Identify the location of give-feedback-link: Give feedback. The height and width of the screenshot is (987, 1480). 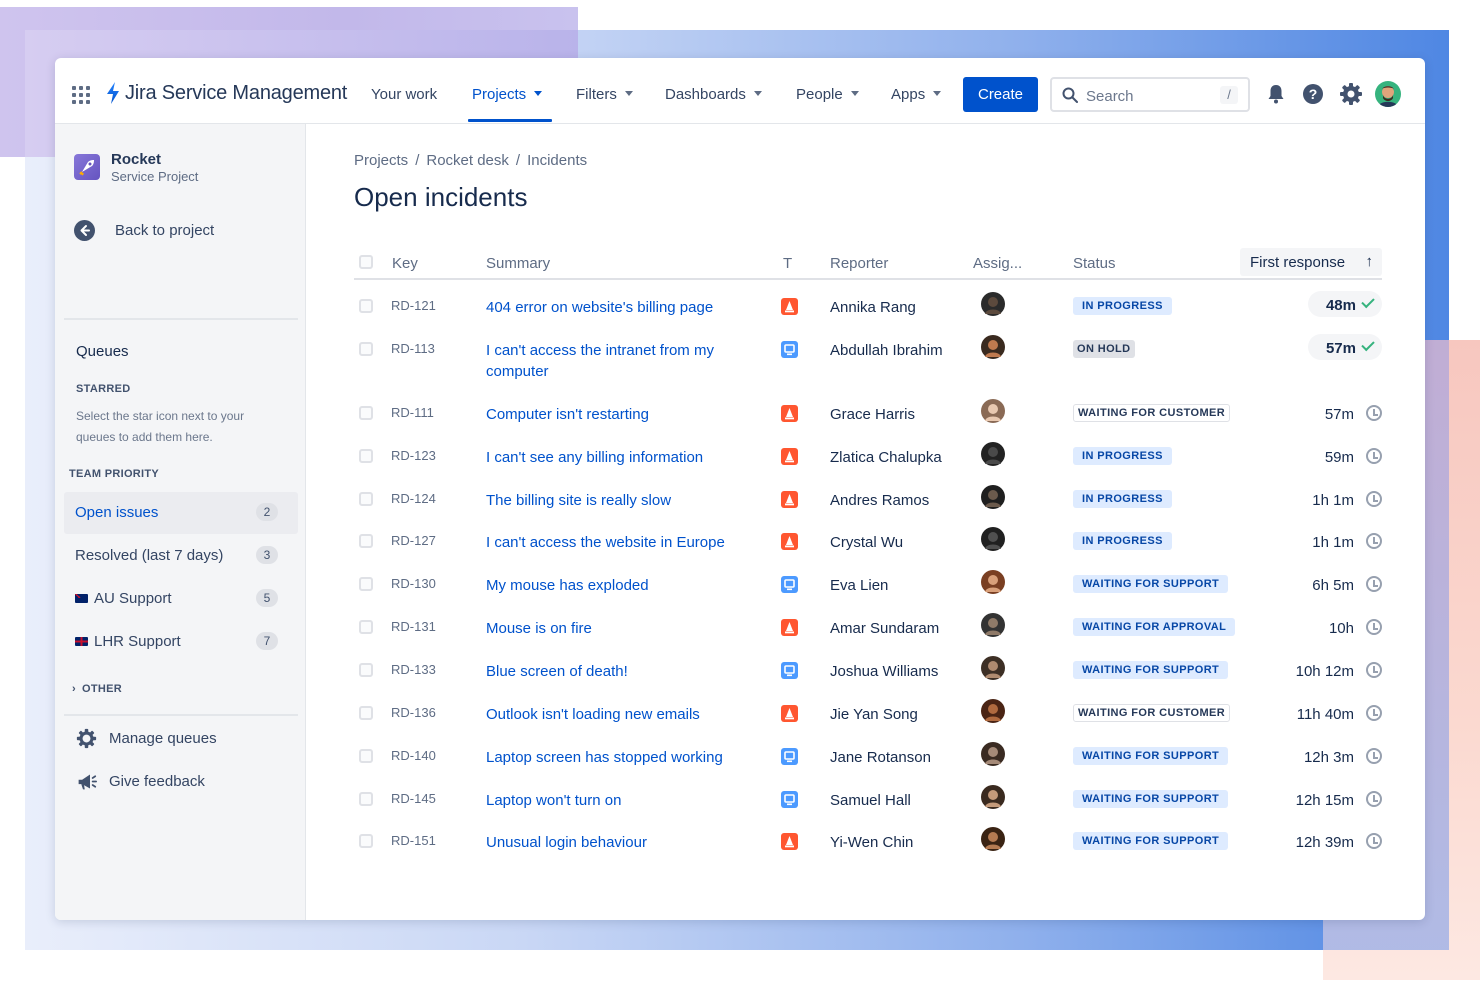
(140, 781).